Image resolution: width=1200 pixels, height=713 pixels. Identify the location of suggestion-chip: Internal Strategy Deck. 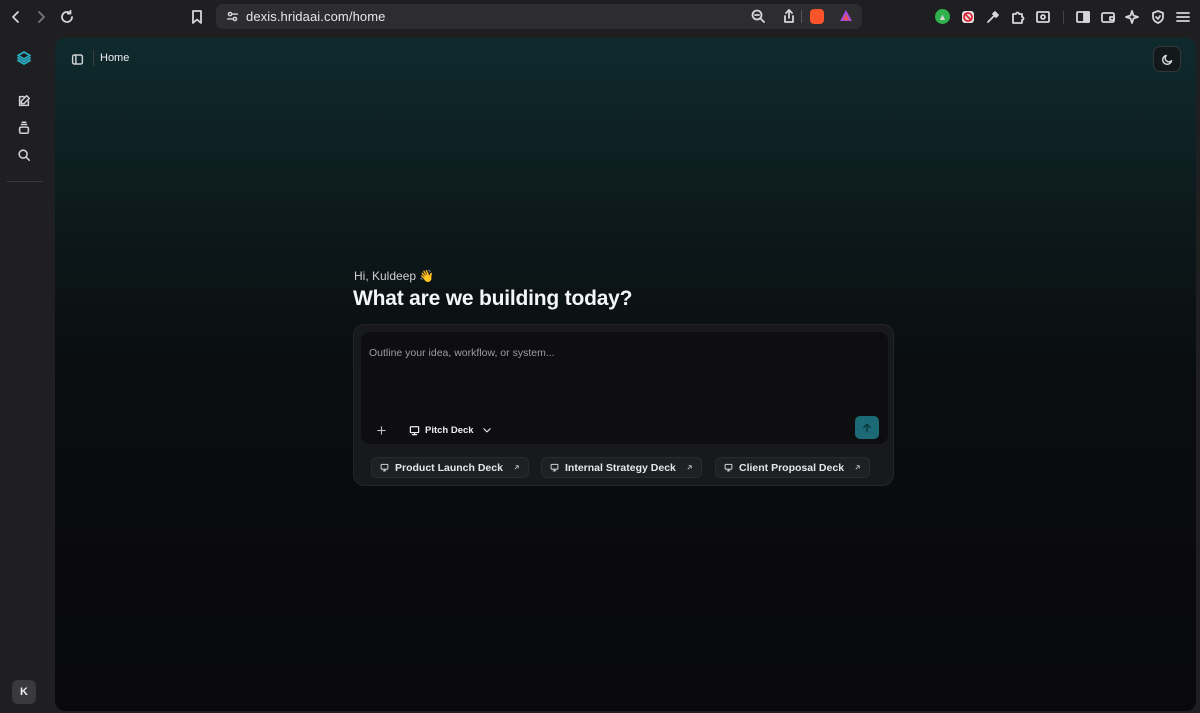
(621, 467).